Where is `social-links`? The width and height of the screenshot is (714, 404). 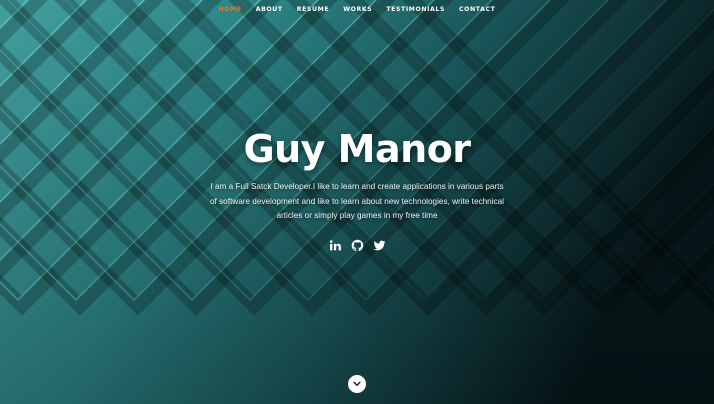
social-links is located at coordinates (357, 245).